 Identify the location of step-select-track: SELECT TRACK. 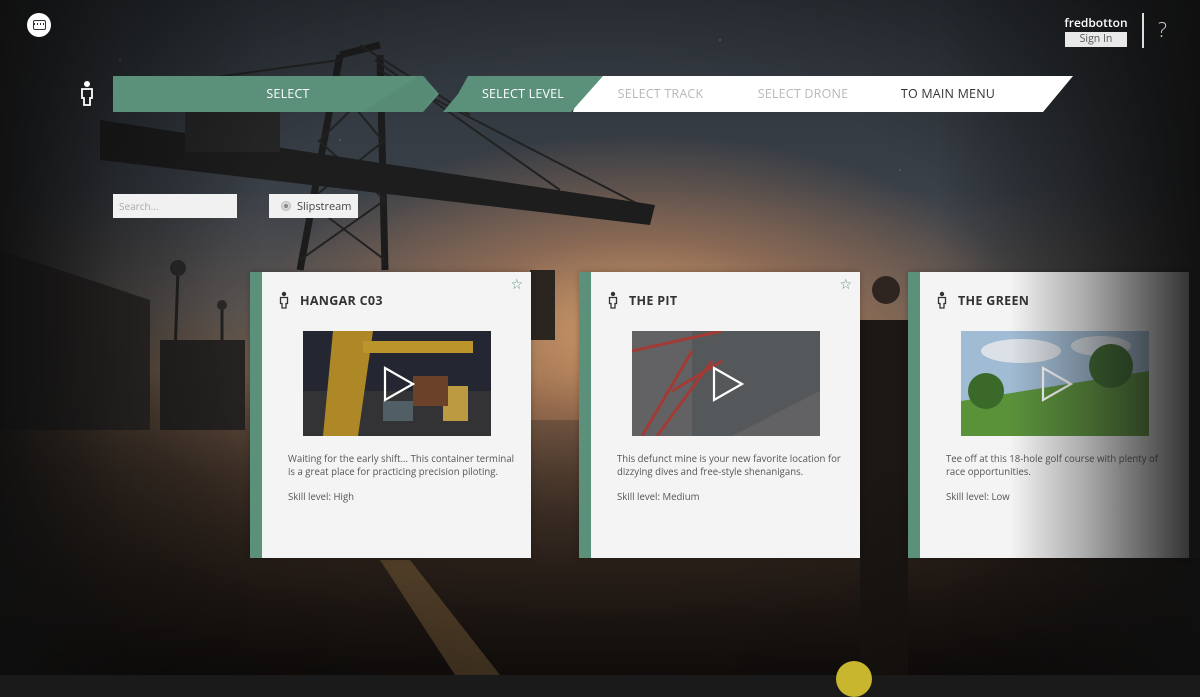
(660, 93).